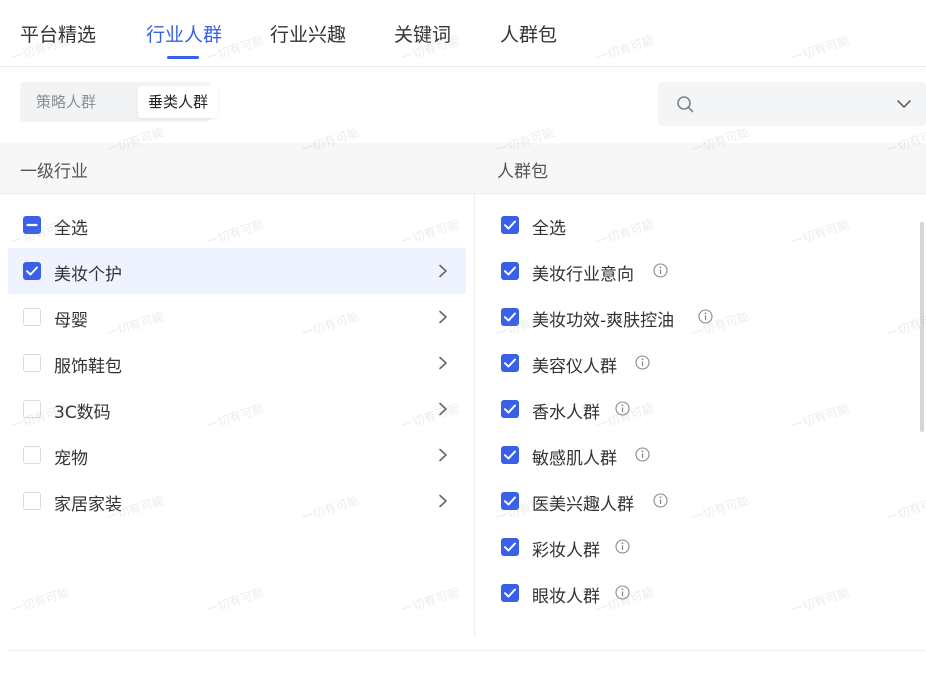  Describe the element at coordinates (237, 225) in the screenshot. I see `left-select-all-row: 全选` at that location.